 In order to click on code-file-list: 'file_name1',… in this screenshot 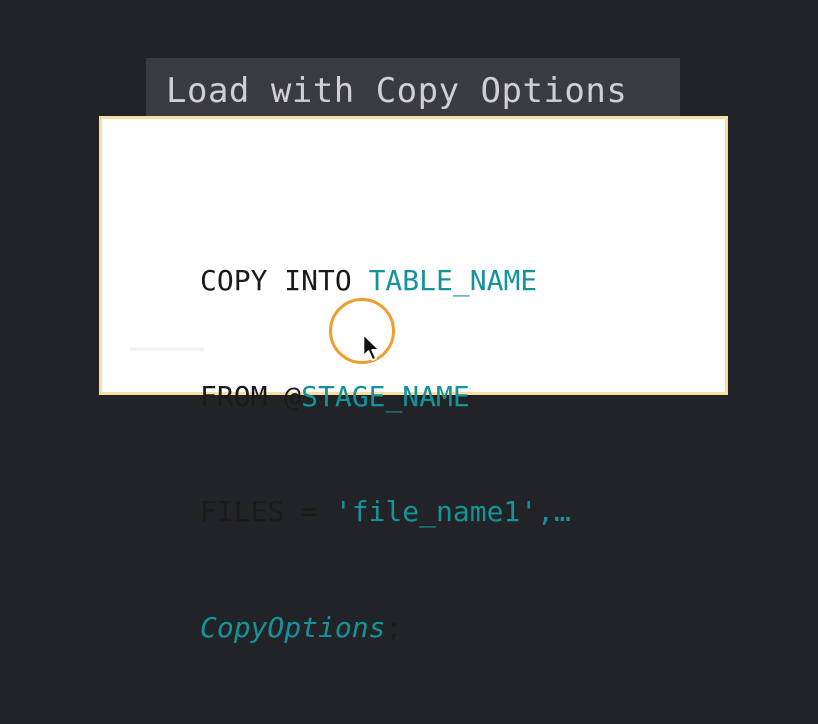, I will do `click(452, 511)`.